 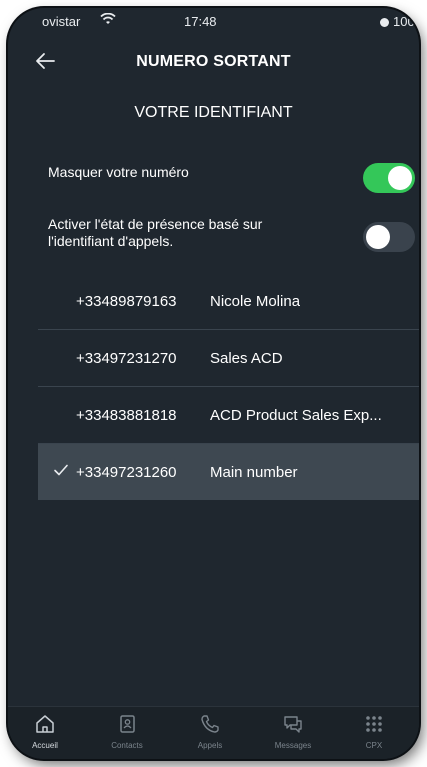 I want to click on tab-messages: Messages, so click(x=293, y=731).